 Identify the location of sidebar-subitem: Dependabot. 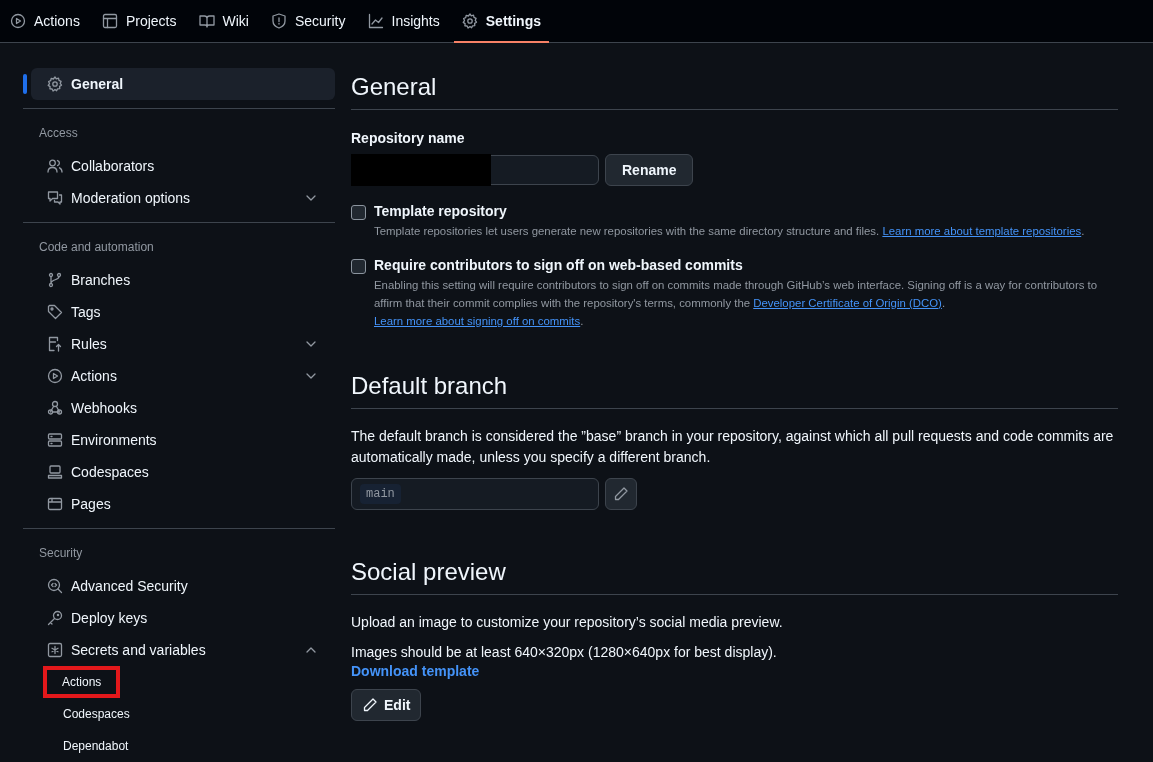
(96, 746).